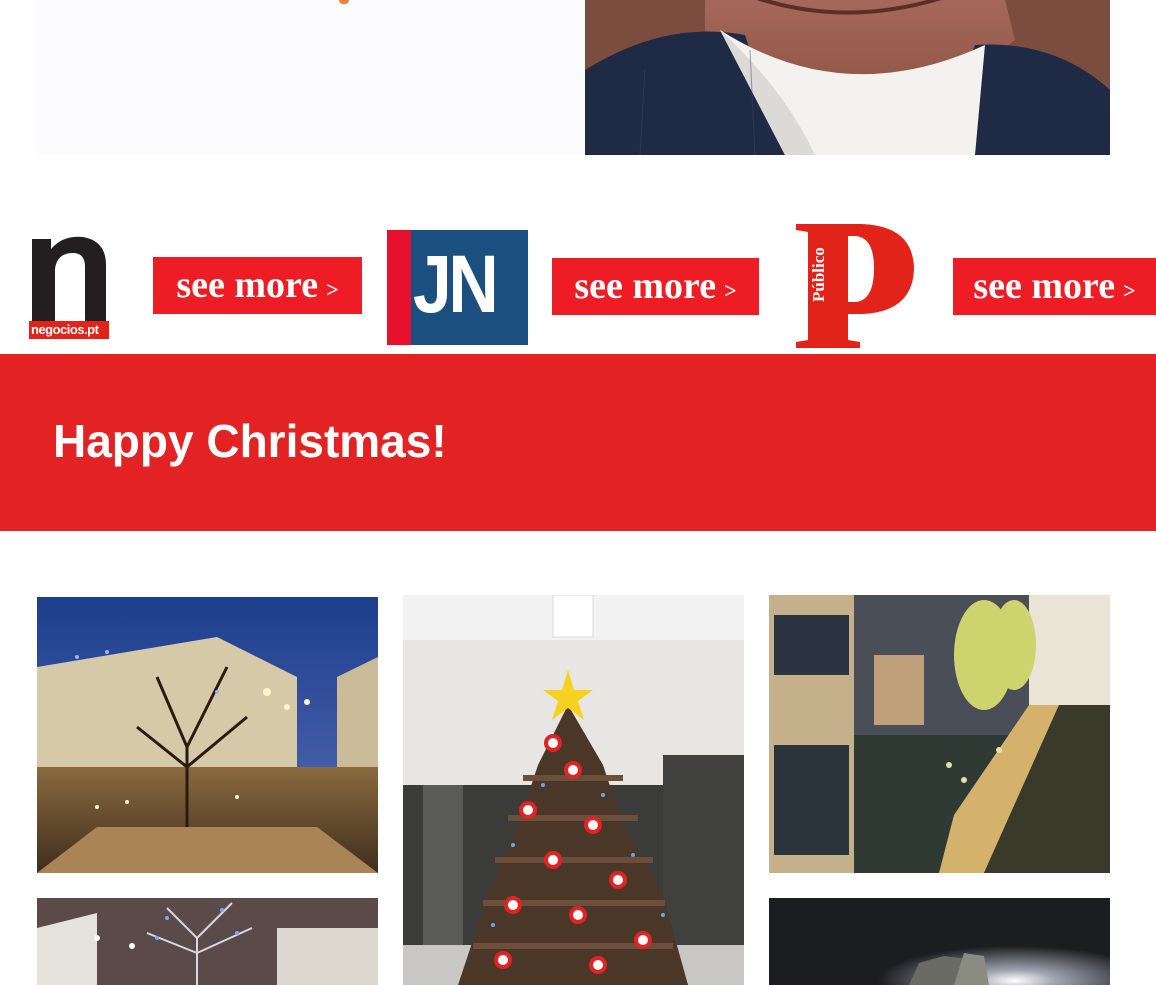  I want to click on publico-logo-vertical-text: Público, so click(818, 274).